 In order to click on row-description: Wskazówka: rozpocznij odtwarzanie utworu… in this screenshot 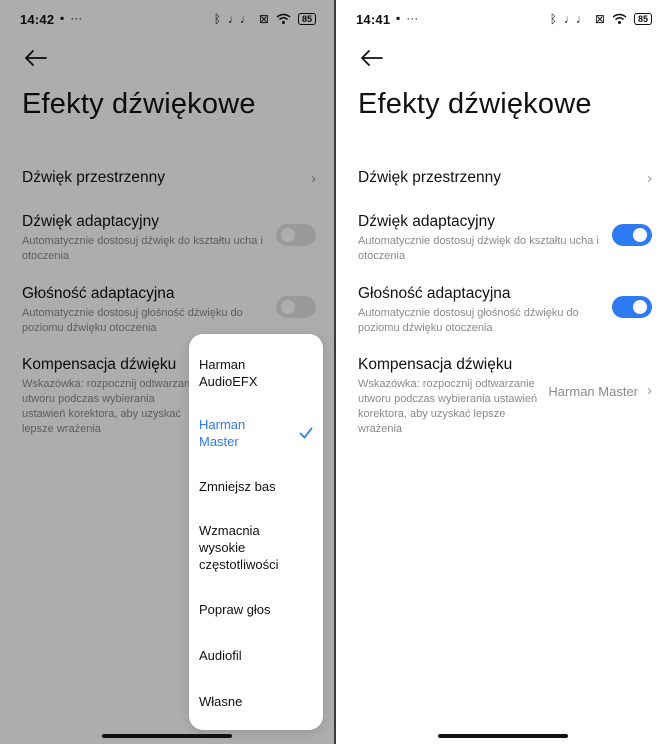, I will do `click(448, 406)`.